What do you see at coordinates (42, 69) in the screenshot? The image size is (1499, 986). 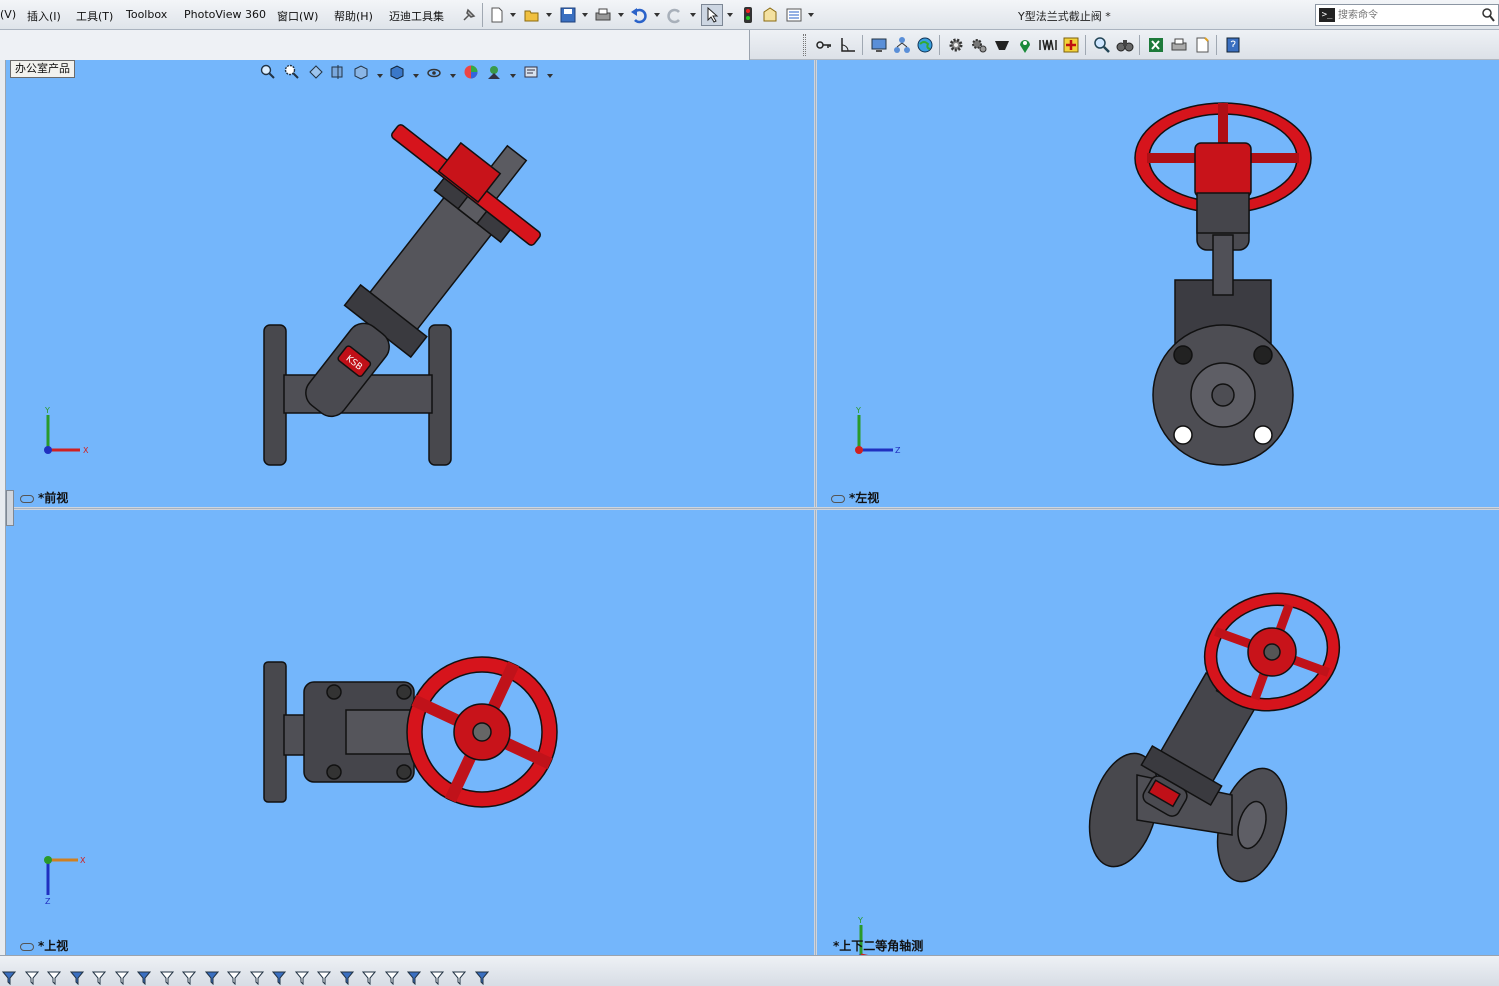 I see `office-products-tab: 办公室产品` at bounding box center [42, 69].